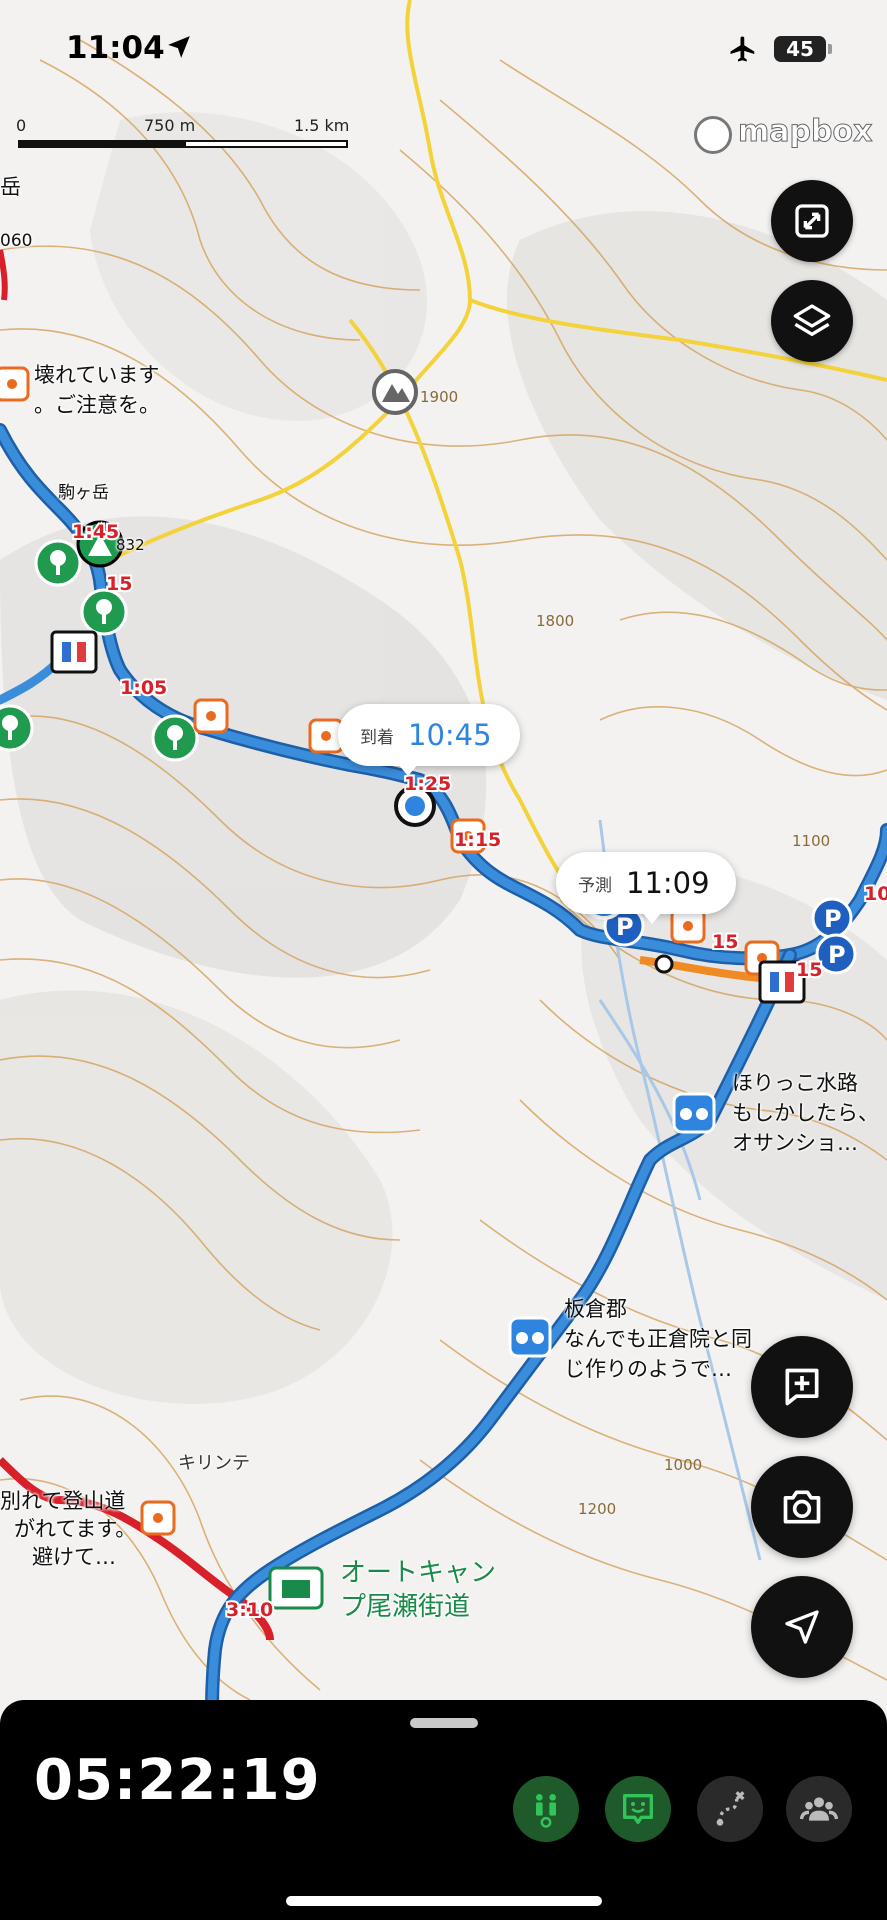  What do you see at coordinates (668, 883) in the screenshot?
I see `predicted-time: 11:09` at bounding box center [668, 883].